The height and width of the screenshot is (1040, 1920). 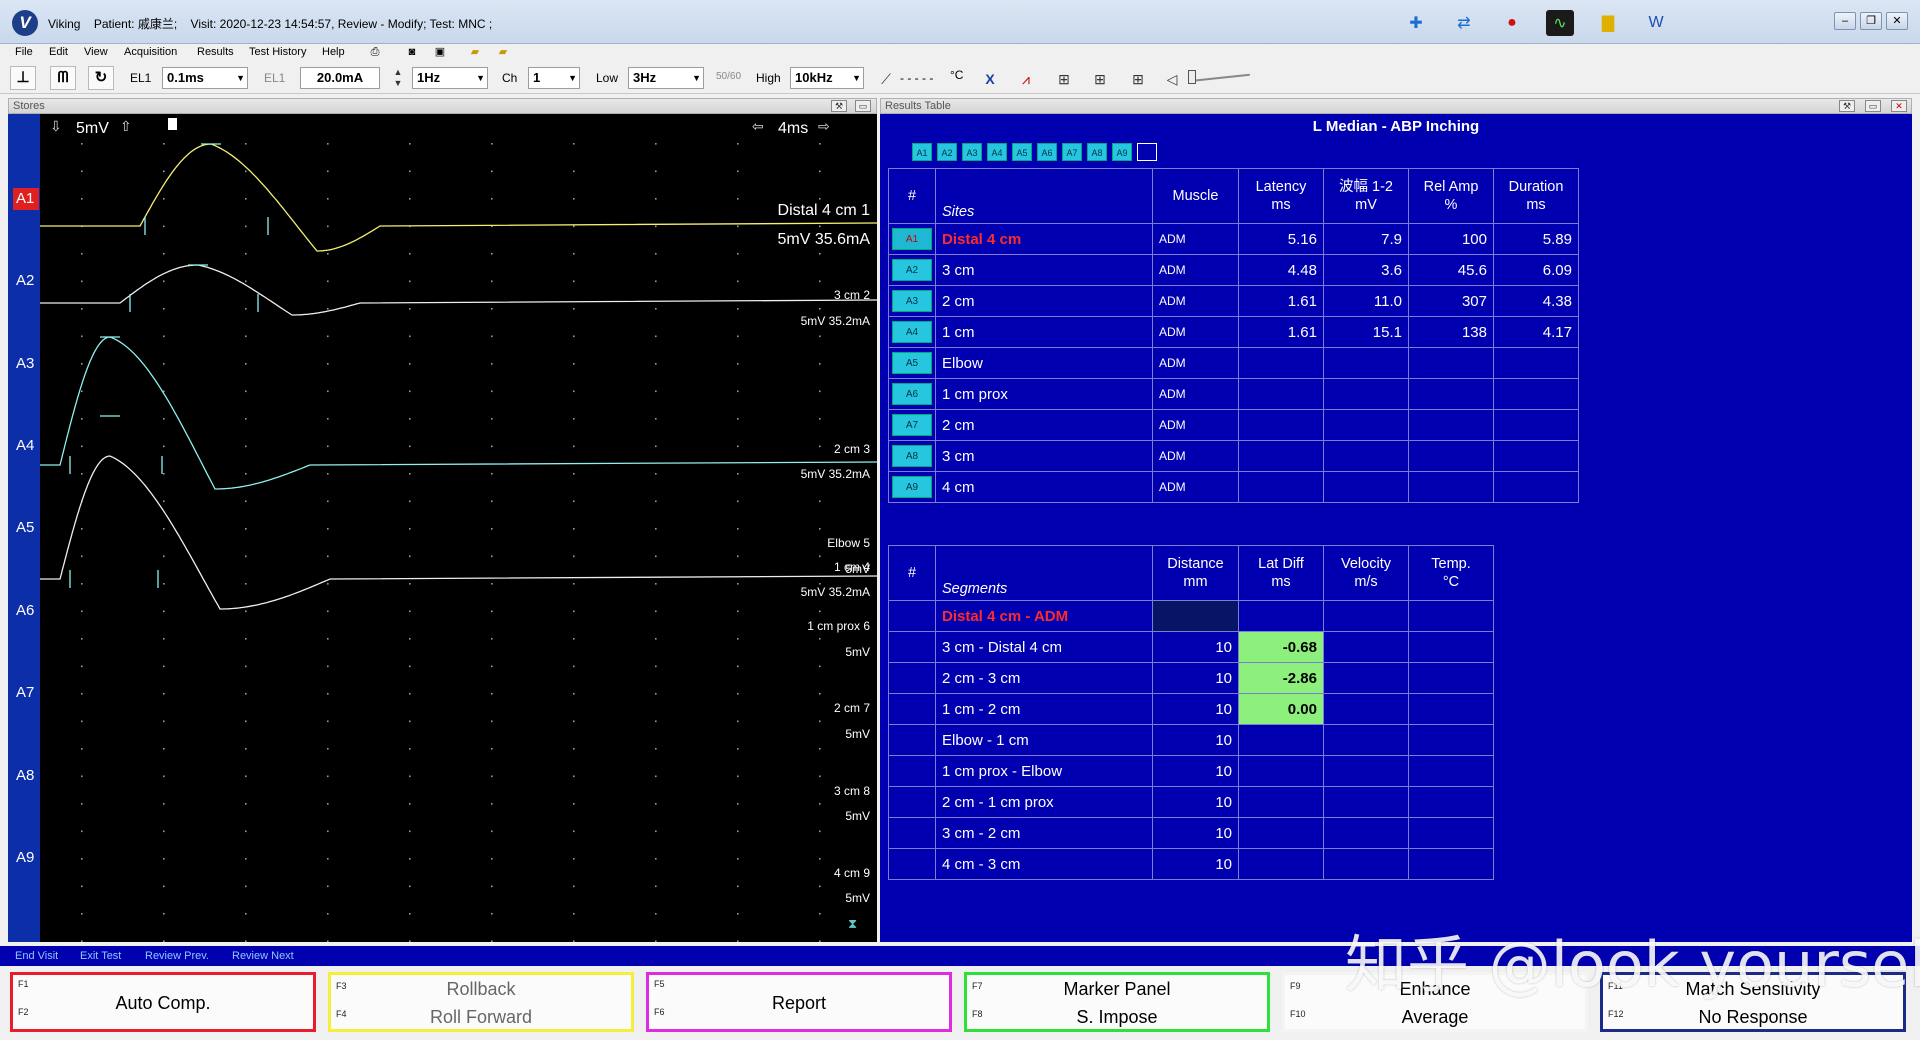 What do you see at coordinates (1147, 152) in the screenshot?
I see `site-chip-empty` at bounding box center [1147, 152].